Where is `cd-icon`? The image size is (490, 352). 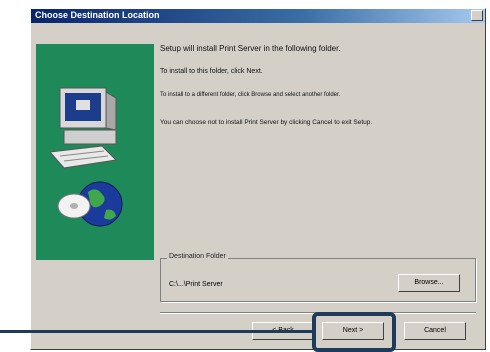
cd-icon is located at coordinates (74, 206).